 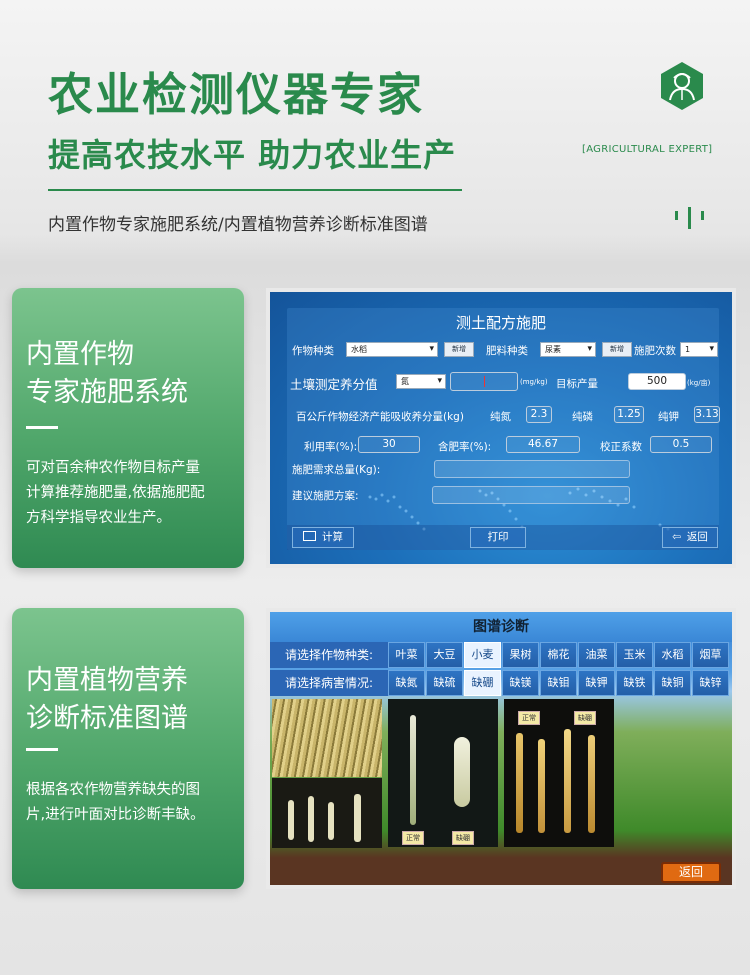 What do you see at coordinates (621, 447) in the screenshot?
I see `coef-label: 校正系数` at bounding box center [621, 447].